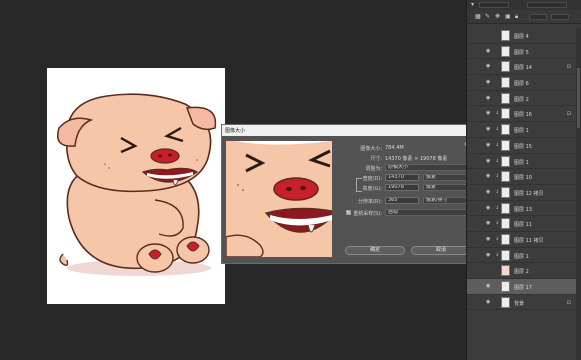 This screenshot has height=360, width=581. I want to click on layer-row: ◉ ↓ 图层 15, so click(522, 146).